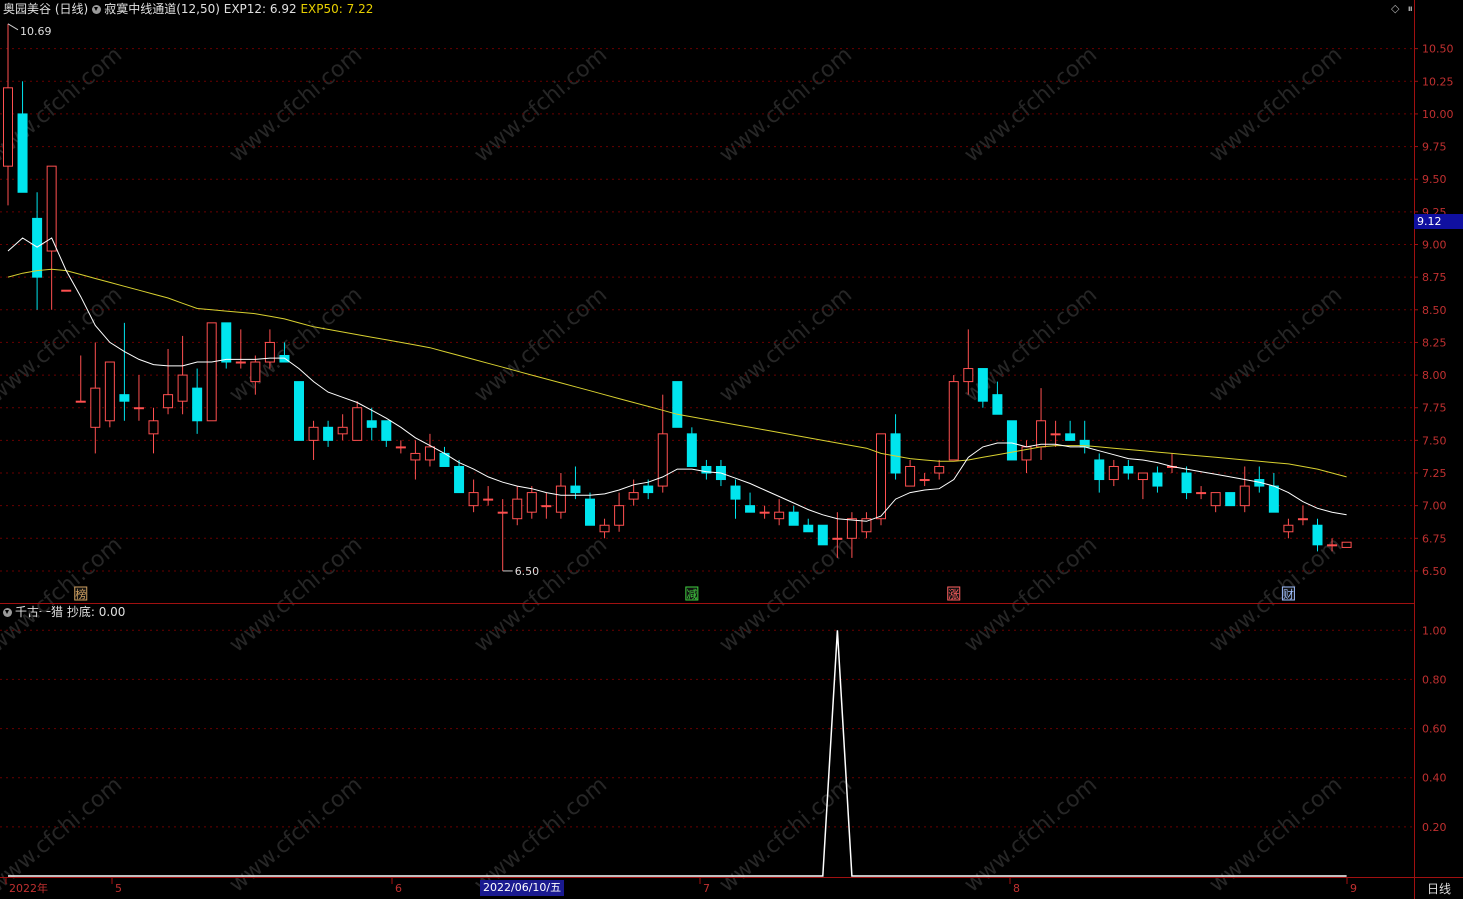  Describe the element at coordinates (953, 594) in the screenshot. I see `event-marker-label: 涨` at that location.